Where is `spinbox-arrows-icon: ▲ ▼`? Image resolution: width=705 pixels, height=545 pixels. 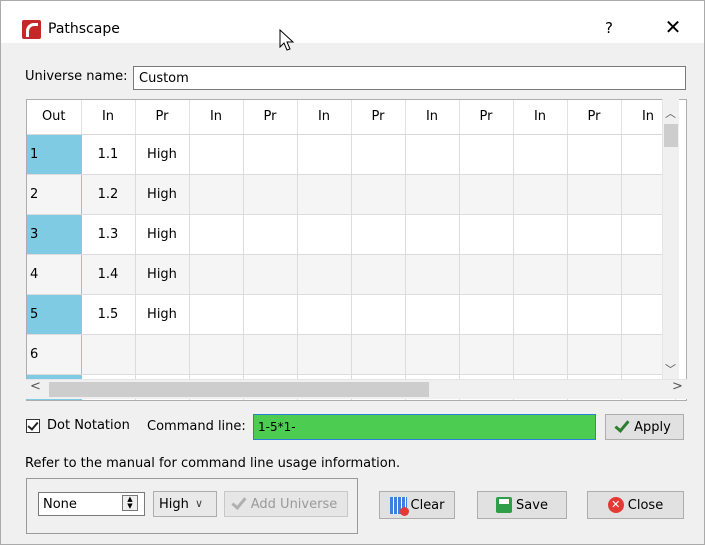 spinbox-arrows-icon: ▲ ▼ is located at coordinates (130, 503).